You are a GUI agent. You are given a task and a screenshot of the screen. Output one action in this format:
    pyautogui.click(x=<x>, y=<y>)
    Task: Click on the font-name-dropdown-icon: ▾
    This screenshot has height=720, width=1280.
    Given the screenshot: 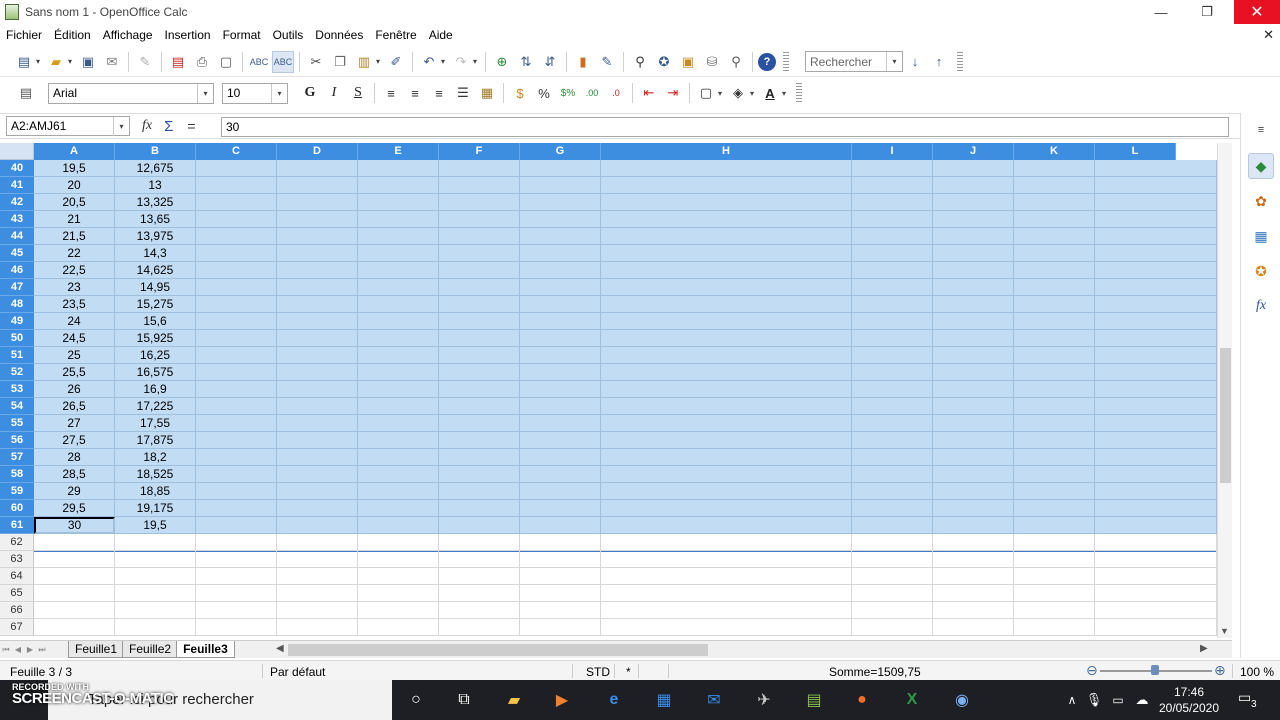 What is the action you would take?
    pyautogui.click(x=205, y=93)
    